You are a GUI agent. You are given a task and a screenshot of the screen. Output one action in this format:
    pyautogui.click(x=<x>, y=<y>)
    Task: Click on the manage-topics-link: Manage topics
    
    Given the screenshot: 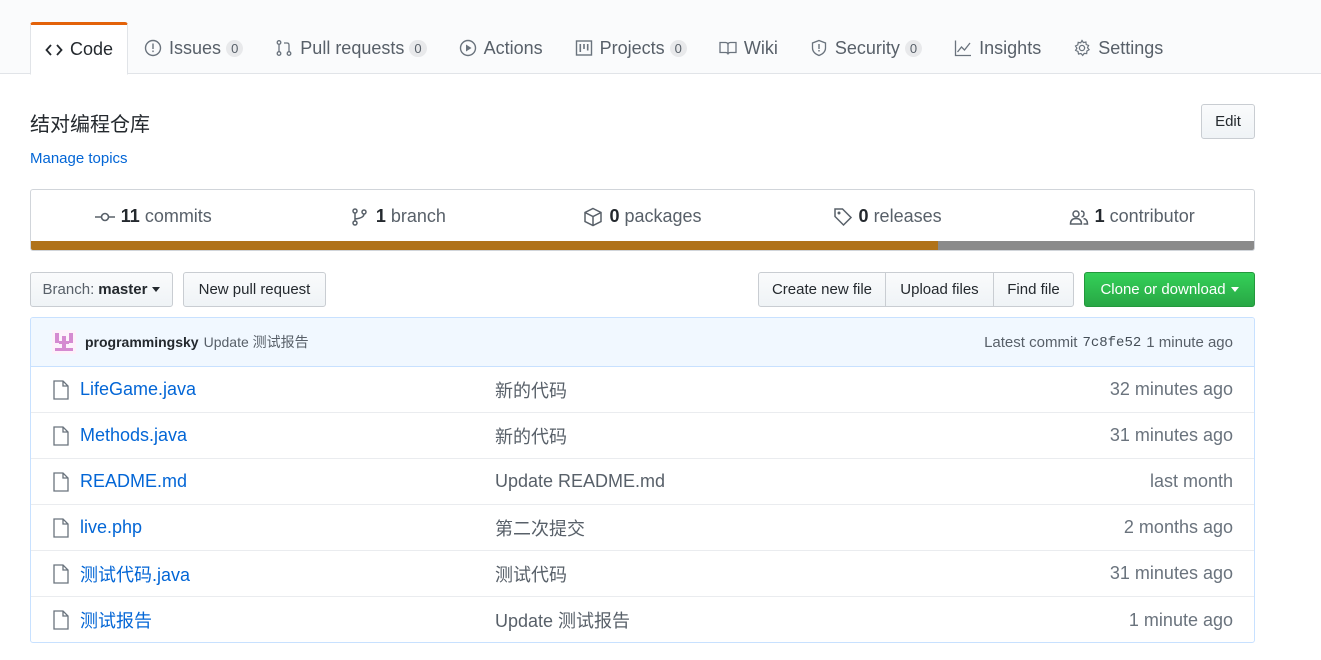 What is the action you would take?
    pyautogui.click(x=79, y=158)
    